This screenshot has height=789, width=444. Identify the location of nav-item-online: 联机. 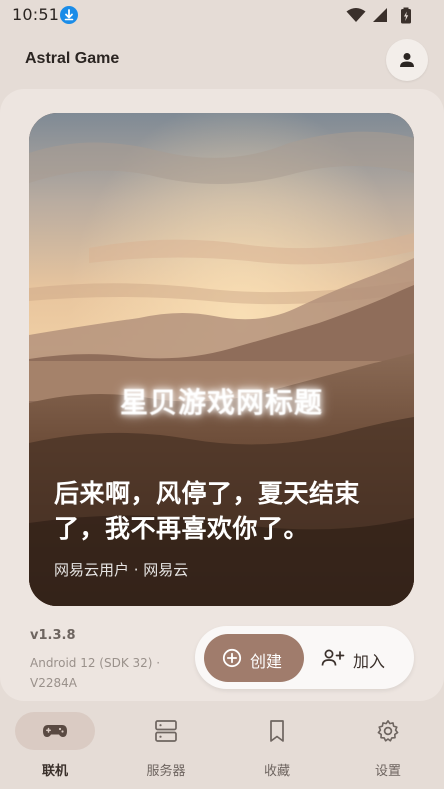
(55, 747).